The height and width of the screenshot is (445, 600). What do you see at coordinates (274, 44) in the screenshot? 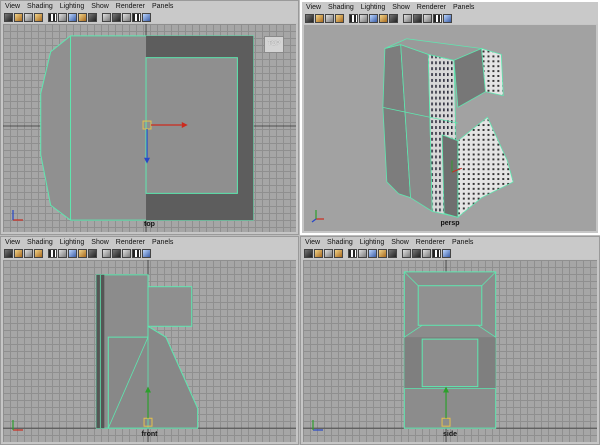
I see `view-cube: TOP` at bounding box center [274, 44].